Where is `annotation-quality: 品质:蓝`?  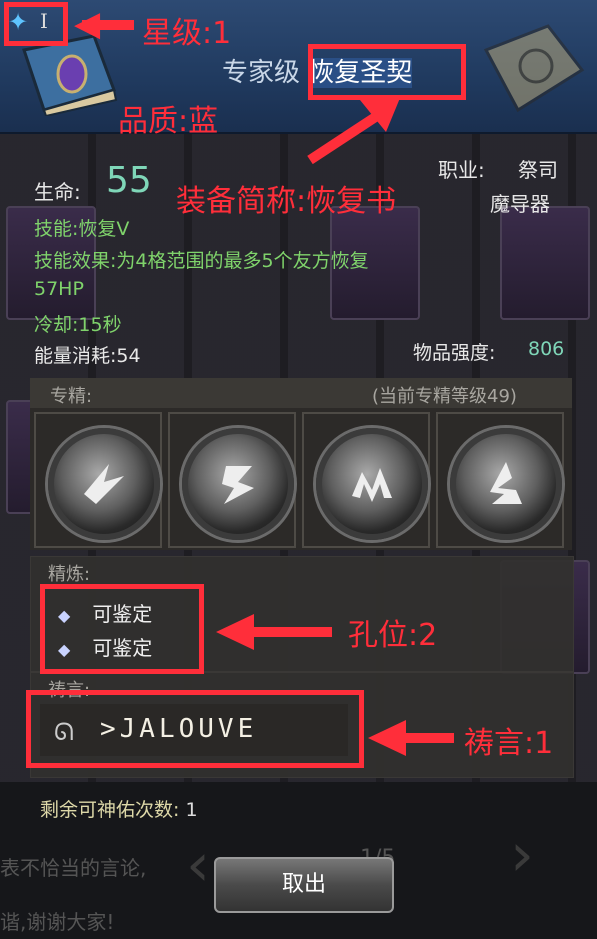
annotation-quality: 品质:蓝 is located at coordinates (168, 121).